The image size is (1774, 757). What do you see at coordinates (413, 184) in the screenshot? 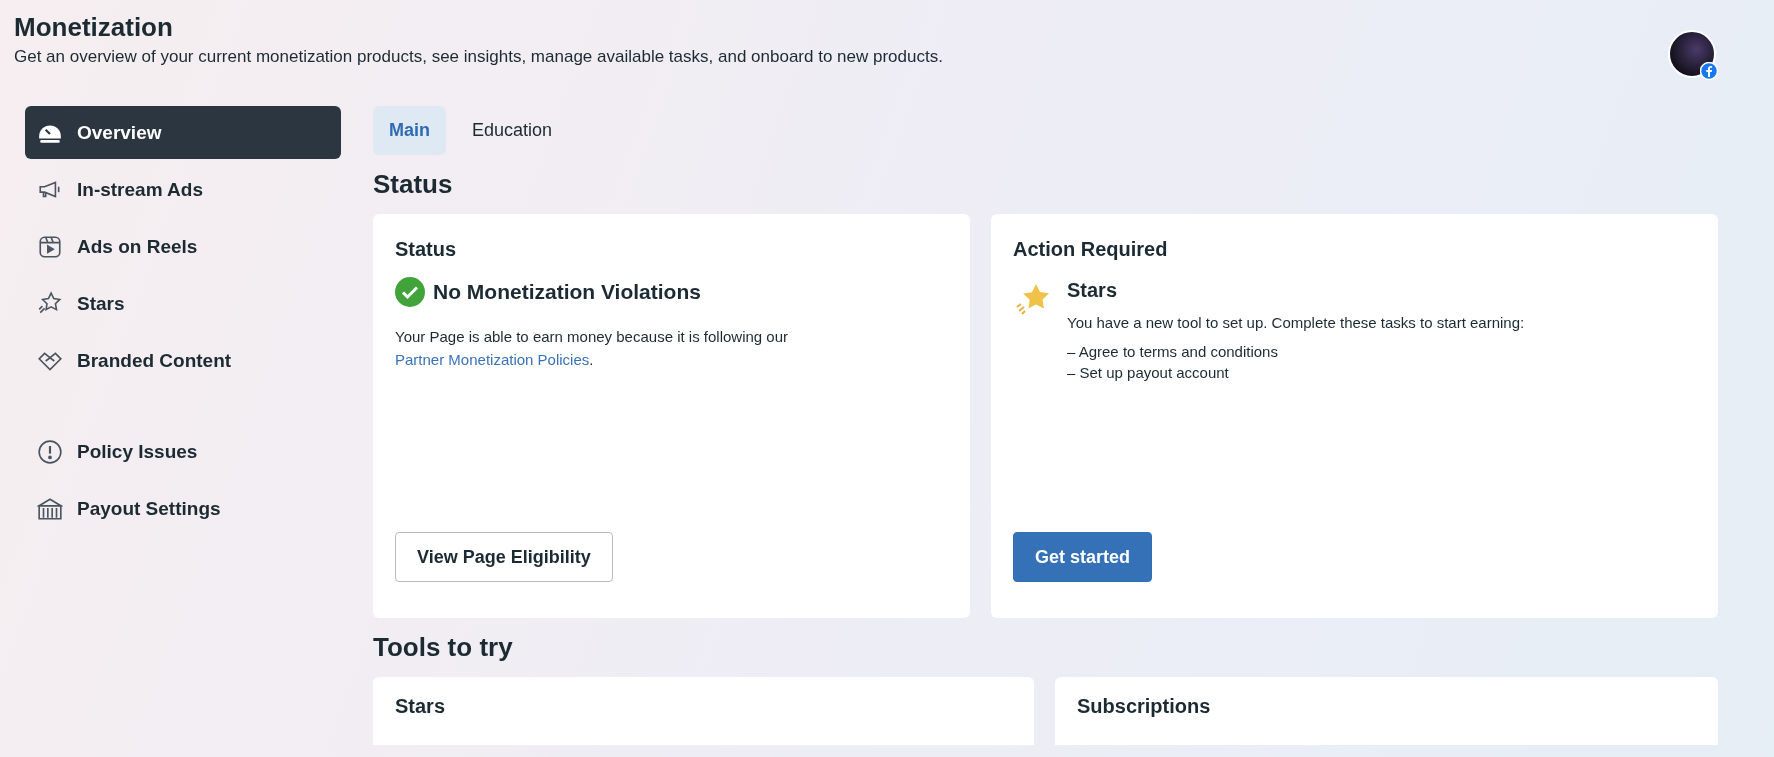
I see `section-heading: Status` at bounding box center [413, 184].